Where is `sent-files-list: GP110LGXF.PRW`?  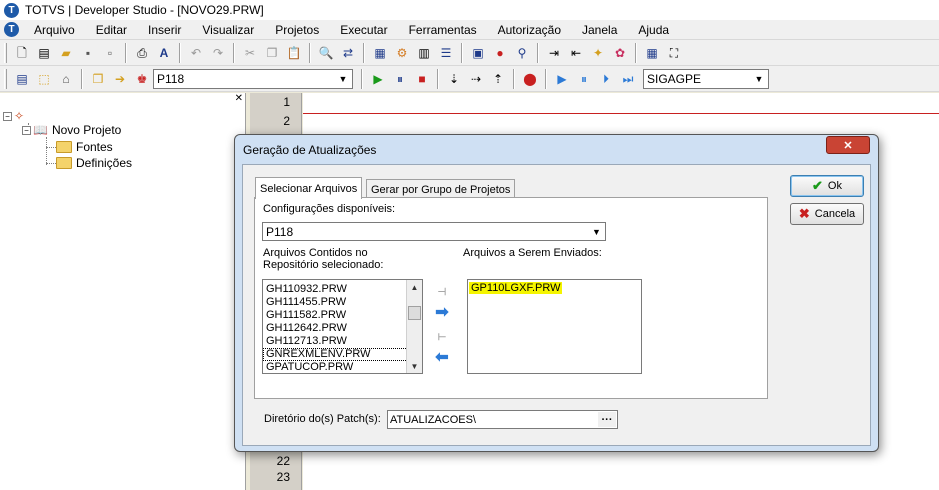
sent-files-list: GP110LGXF.PRW is located at coordinates (554, 326).